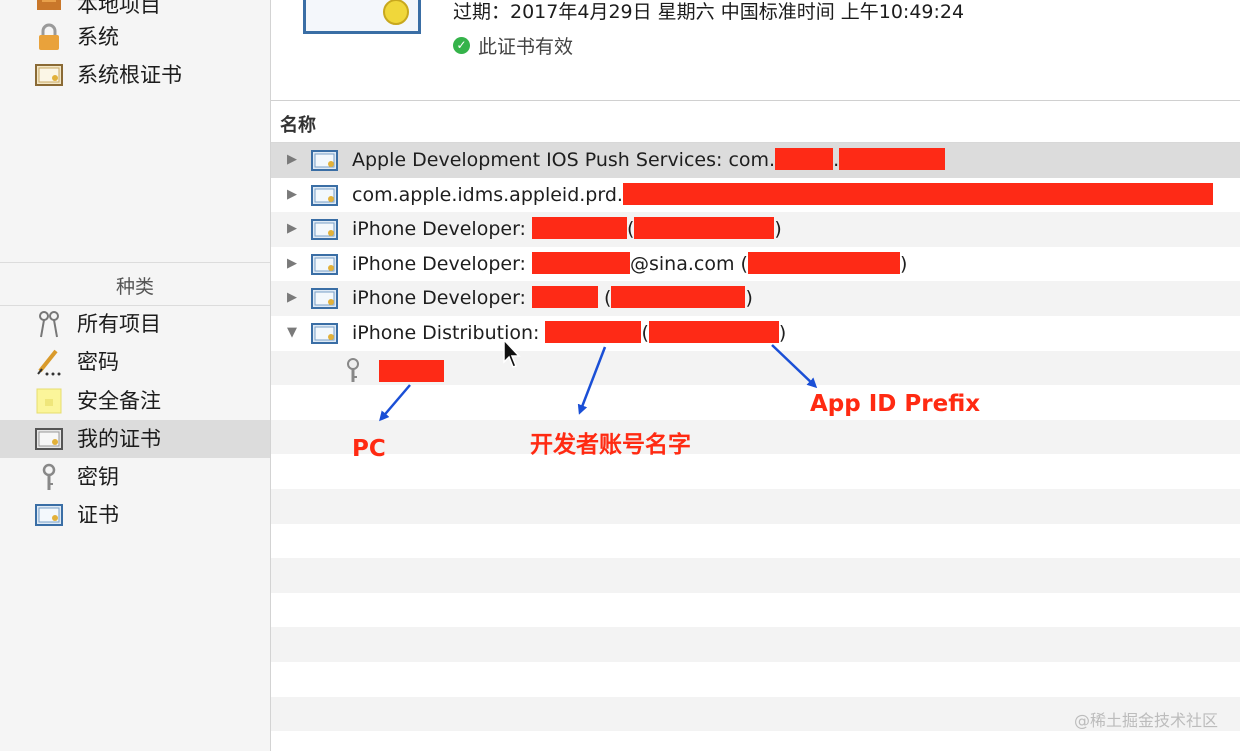 The image size is (1240, 751). What do you see at coordinates (294, 333) in the screenshot?
I see `disclosure-triangle-icon: ▼` at bounding box center [294, 333].